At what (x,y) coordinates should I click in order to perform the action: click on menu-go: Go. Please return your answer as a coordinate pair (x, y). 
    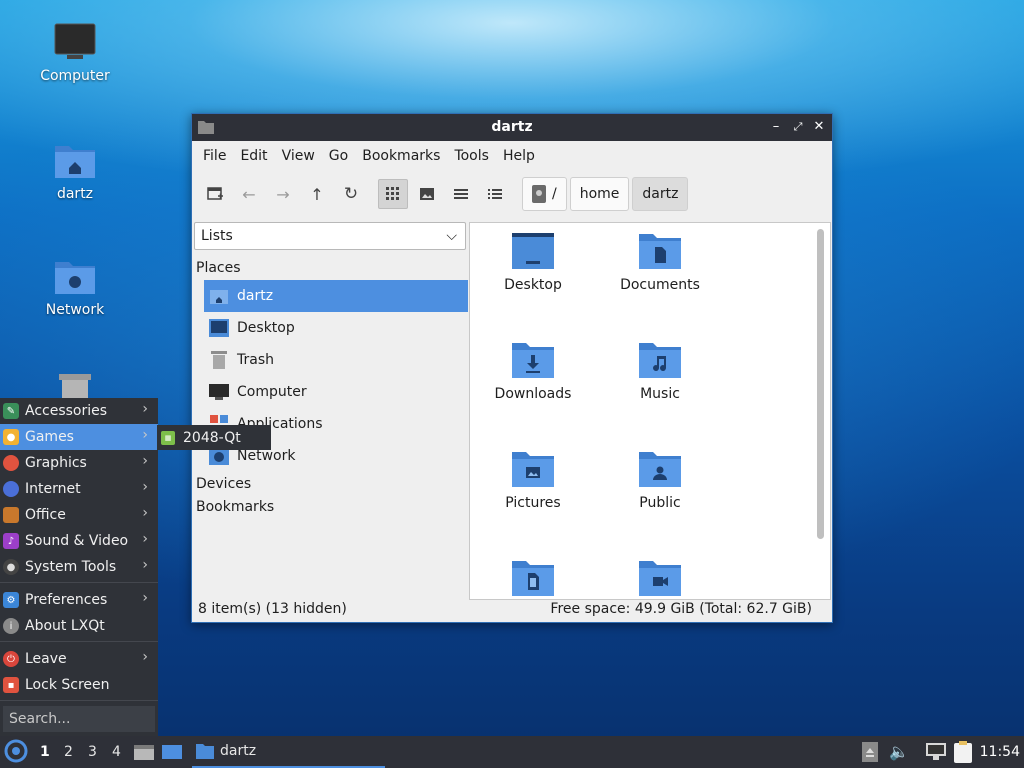
    Looking at the image, I should click on (338, 156).